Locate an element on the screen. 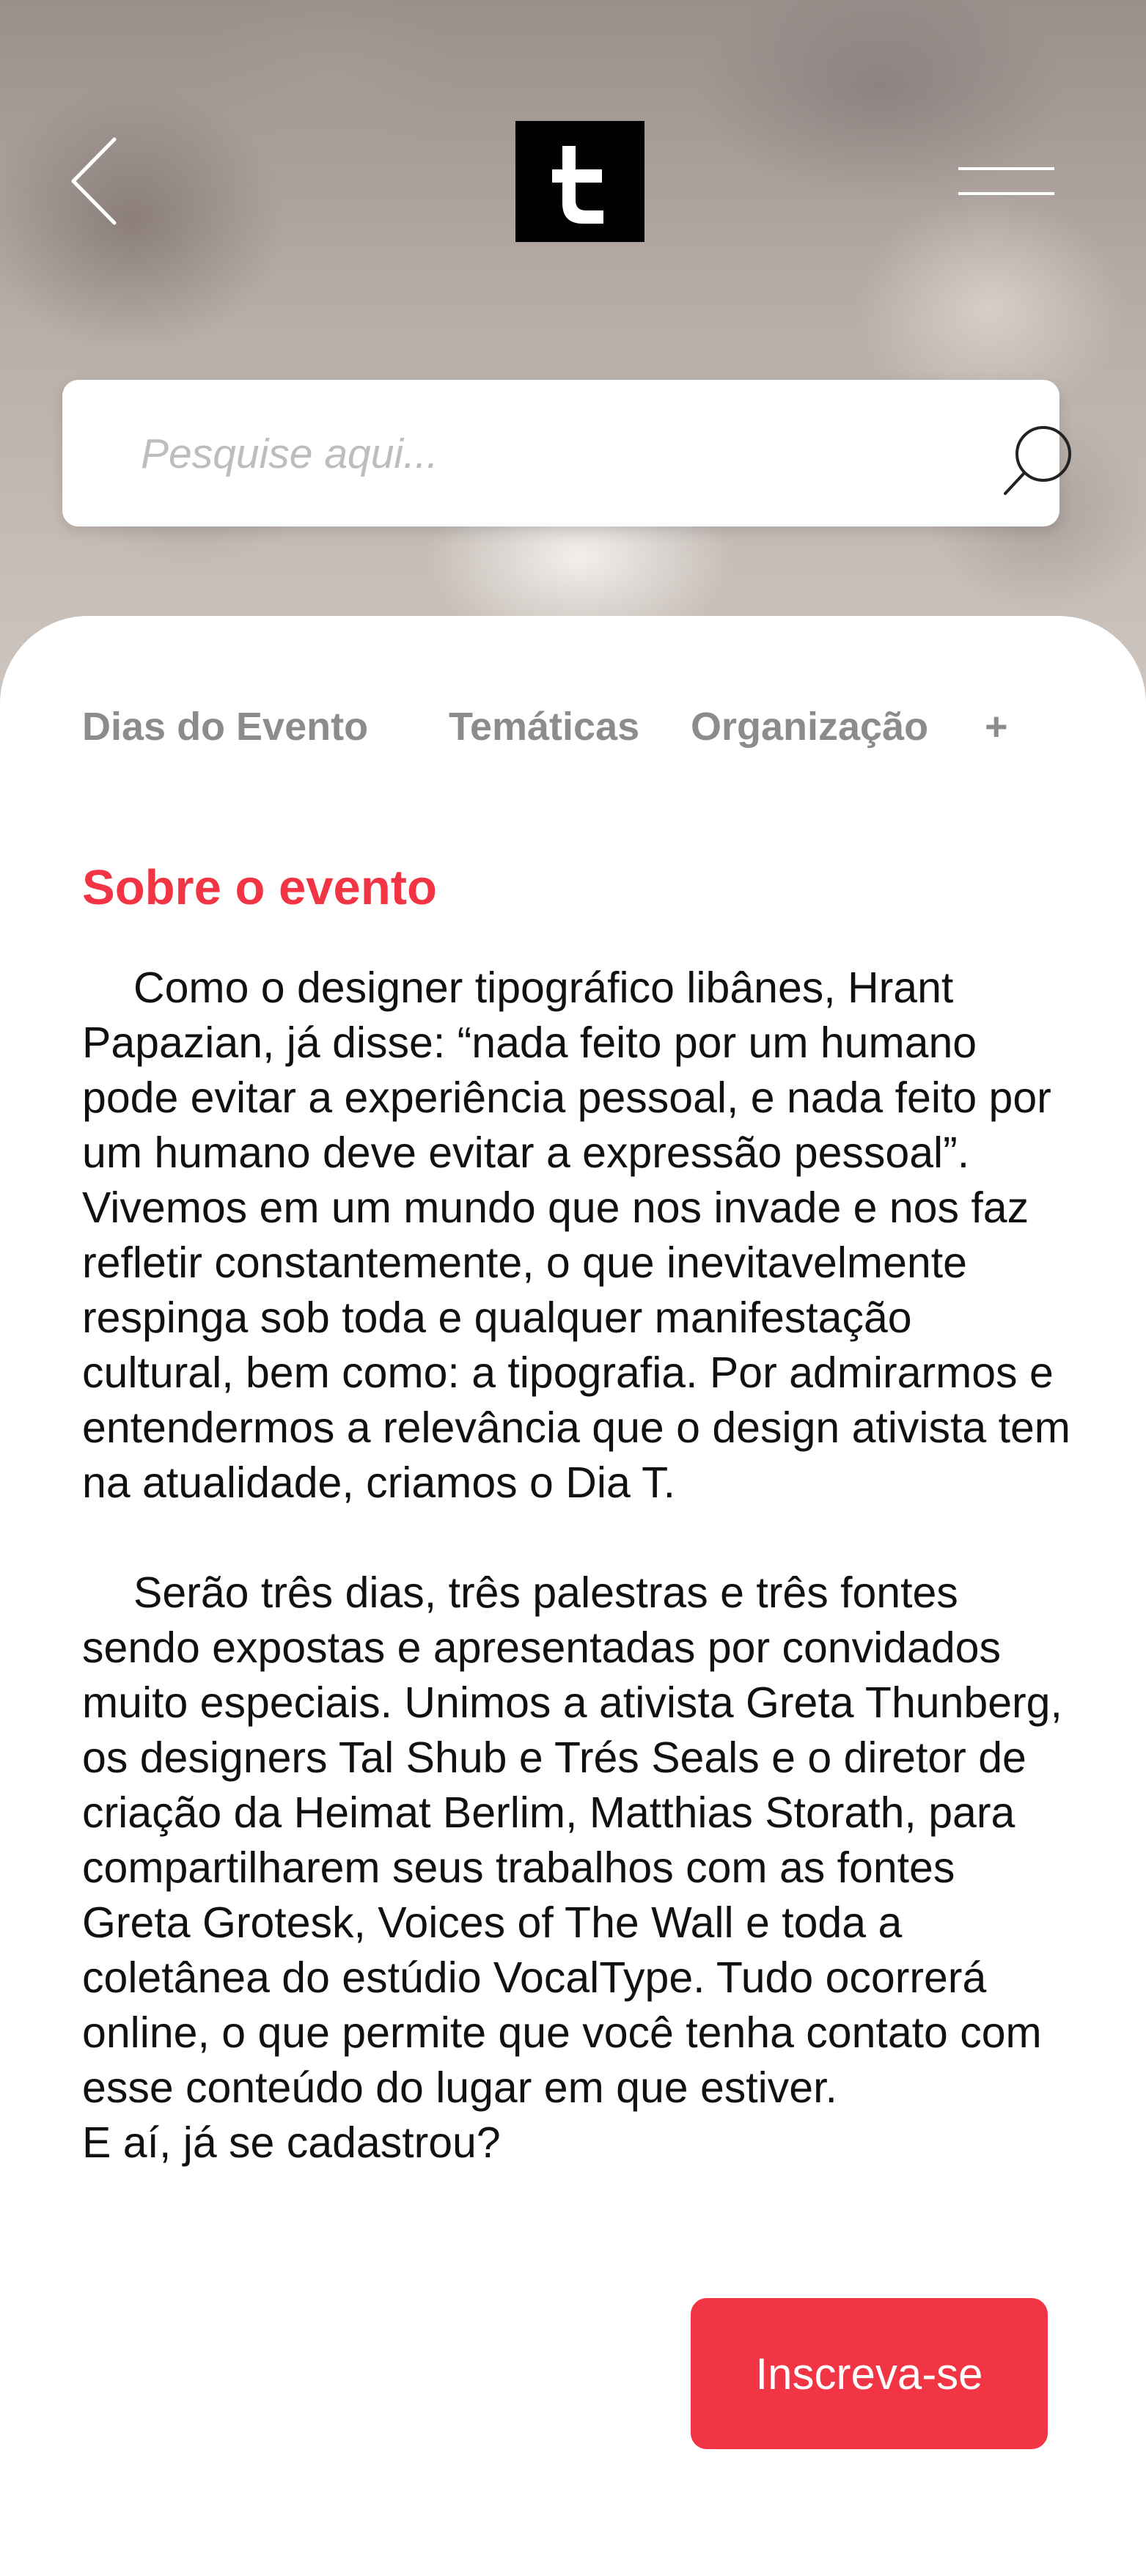  search-button is located at coordinates (1041, 461).